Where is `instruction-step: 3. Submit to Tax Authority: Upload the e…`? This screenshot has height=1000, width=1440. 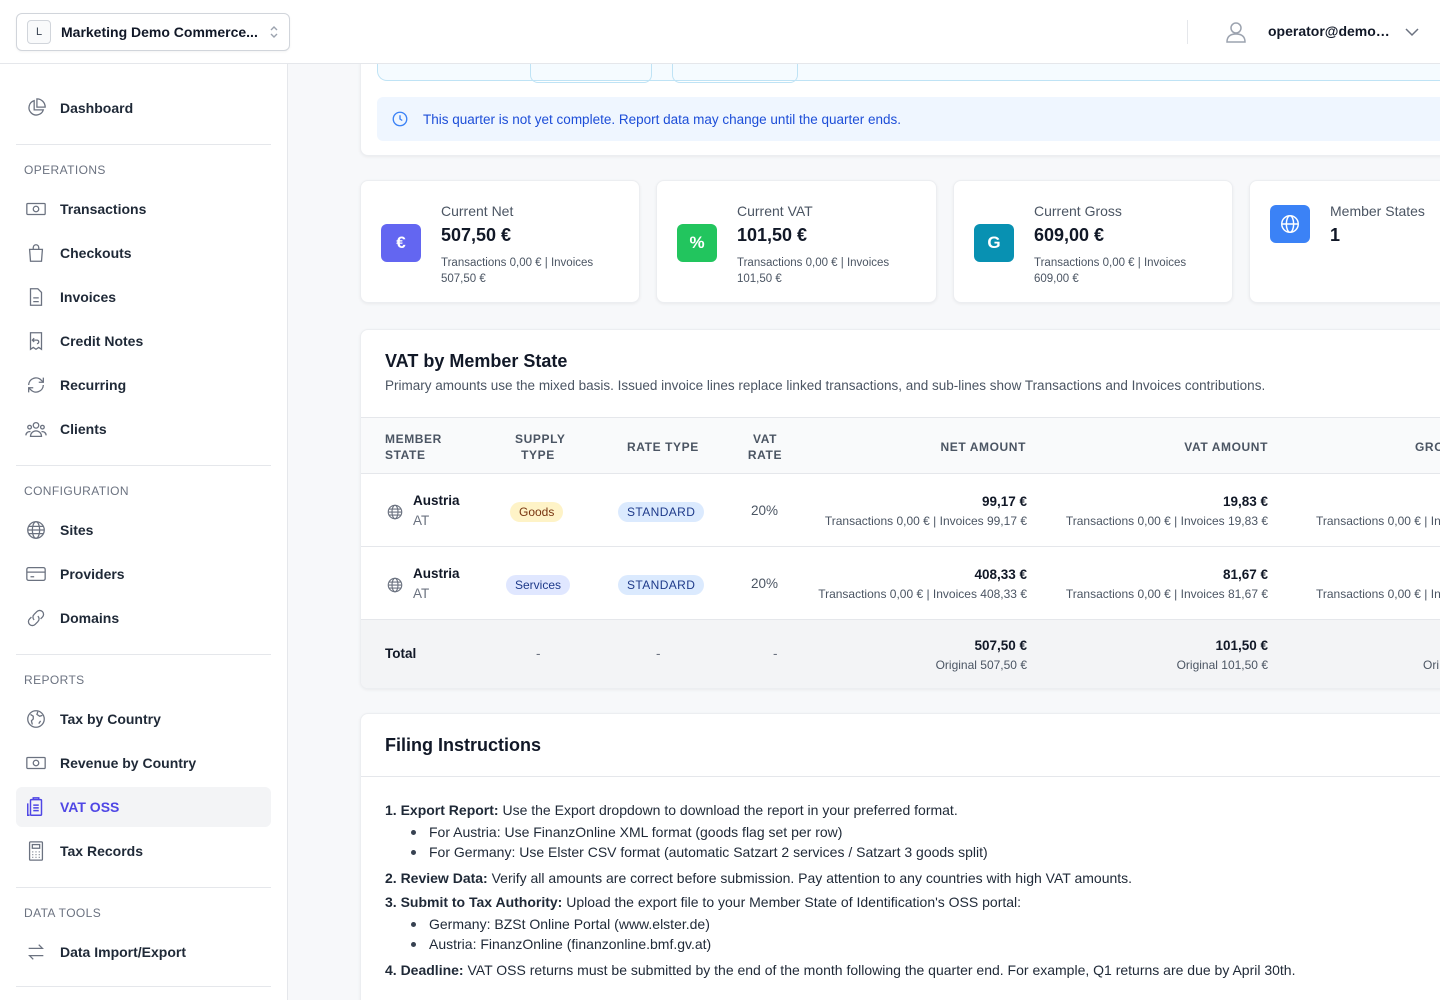
instruction-step: 3. Submit to Tax Authority: Upload the e… is located at coordinates (910, 924).